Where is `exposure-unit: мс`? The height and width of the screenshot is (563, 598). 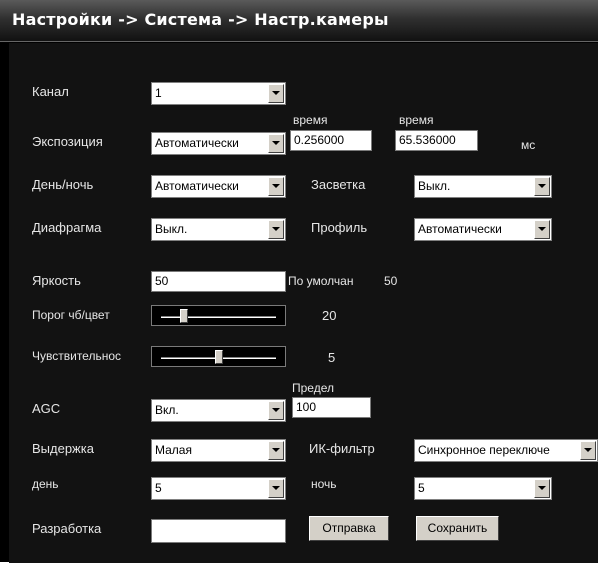
exposure-unit: мс is located at coordinates (528, 145).